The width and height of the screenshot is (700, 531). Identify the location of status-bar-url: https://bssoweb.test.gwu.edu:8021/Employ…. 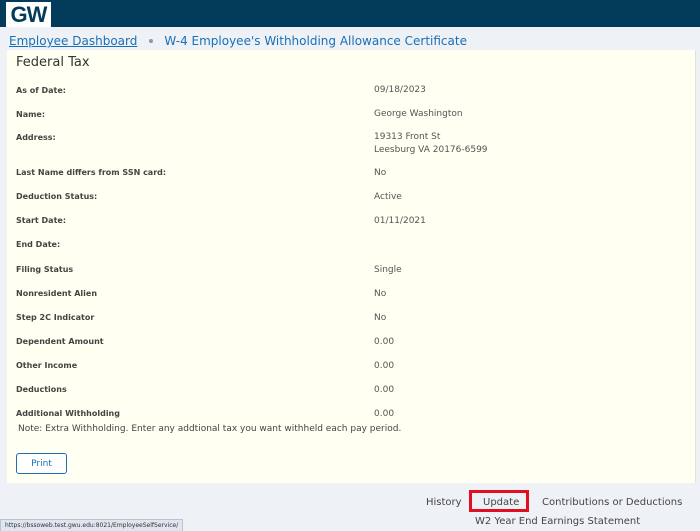
(92, 525).